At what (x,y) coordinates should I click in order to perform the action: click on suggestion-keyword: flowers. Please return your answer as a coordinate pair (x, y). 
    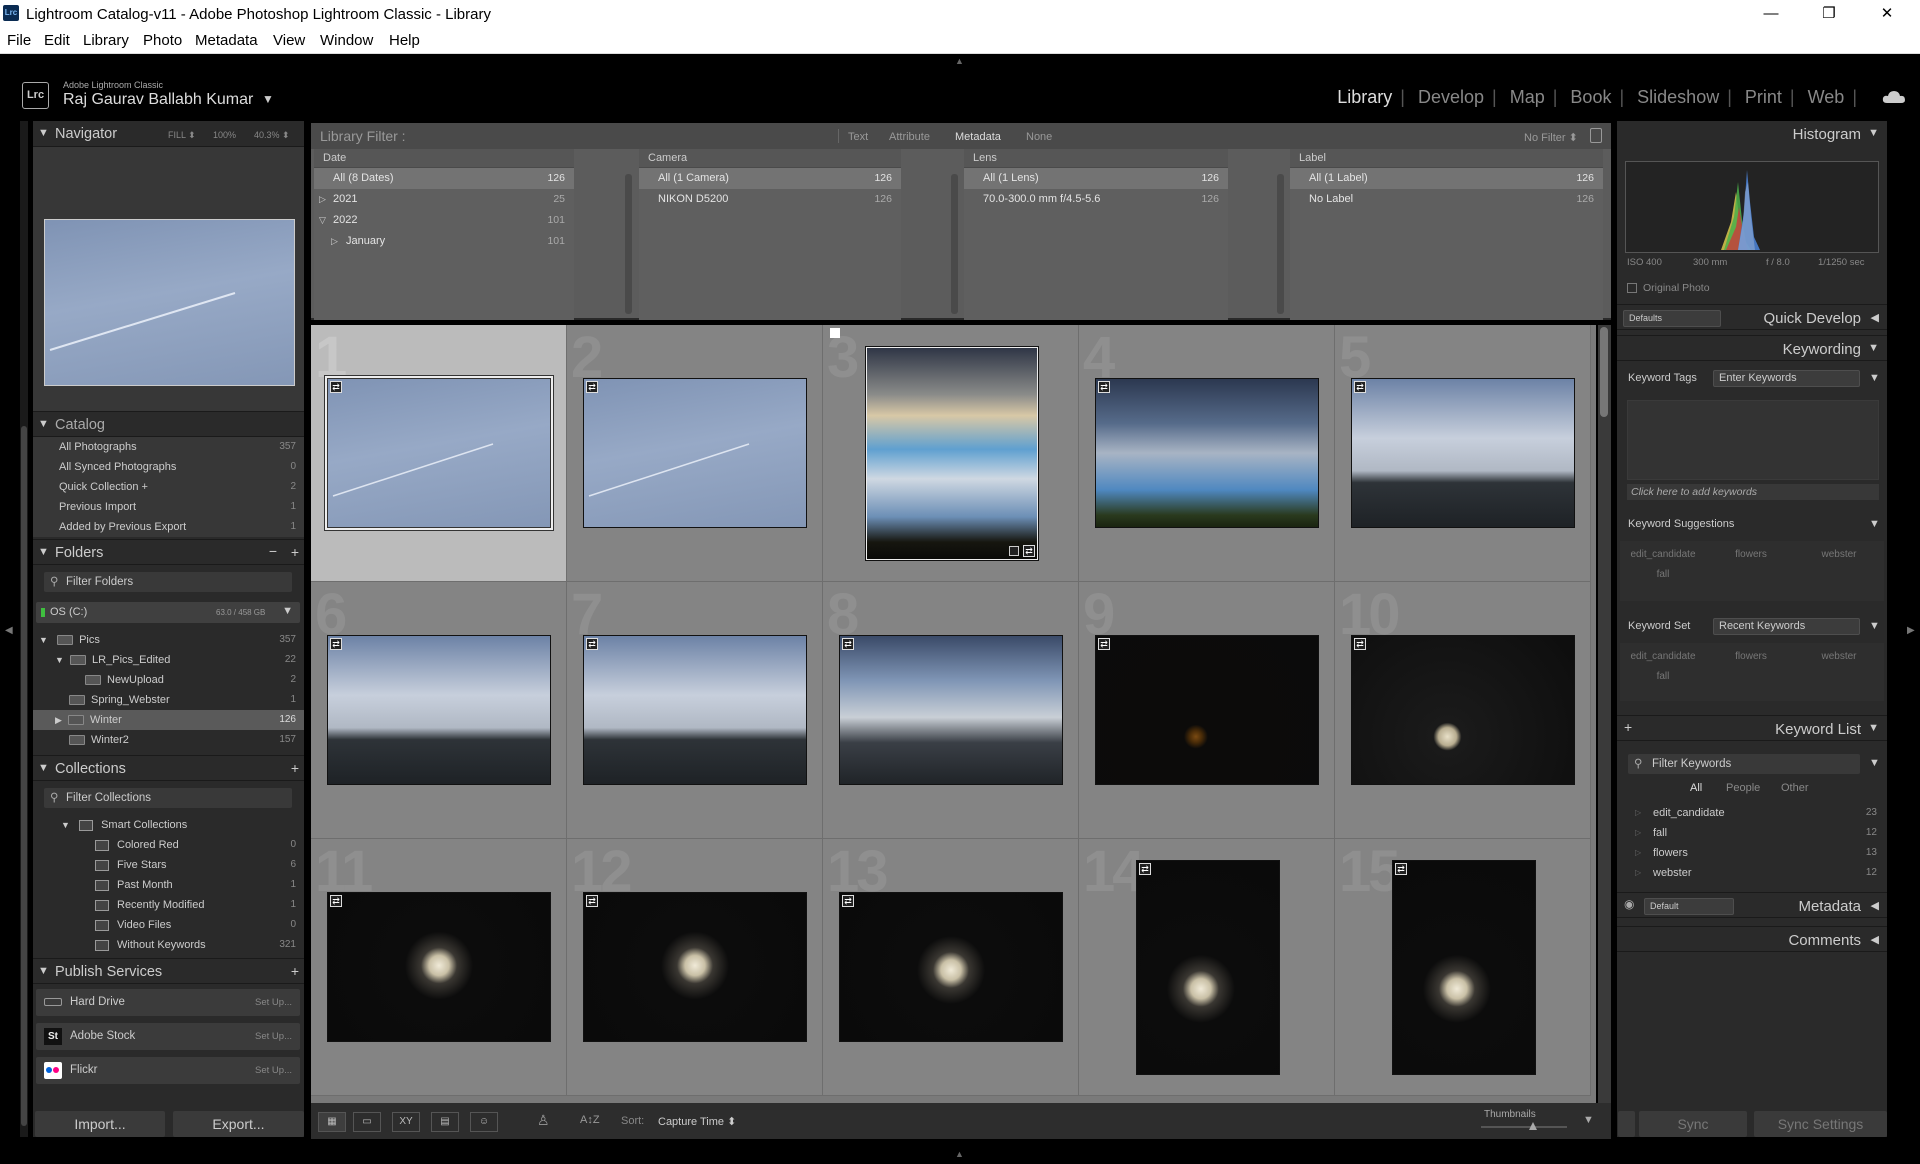
    Looking at the image, I should click on (1751, 554).